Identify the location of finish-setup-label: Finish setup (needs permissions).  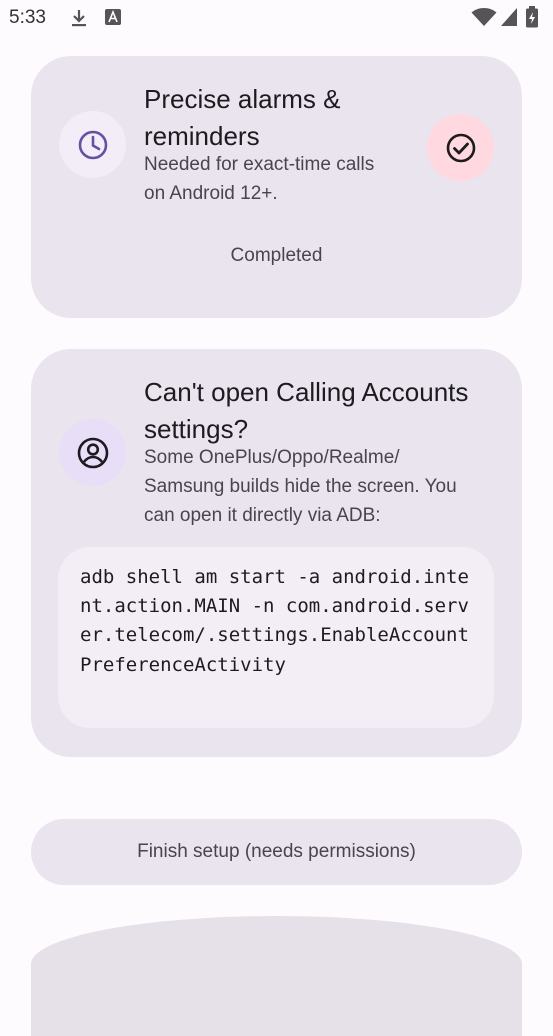
(276, 851).